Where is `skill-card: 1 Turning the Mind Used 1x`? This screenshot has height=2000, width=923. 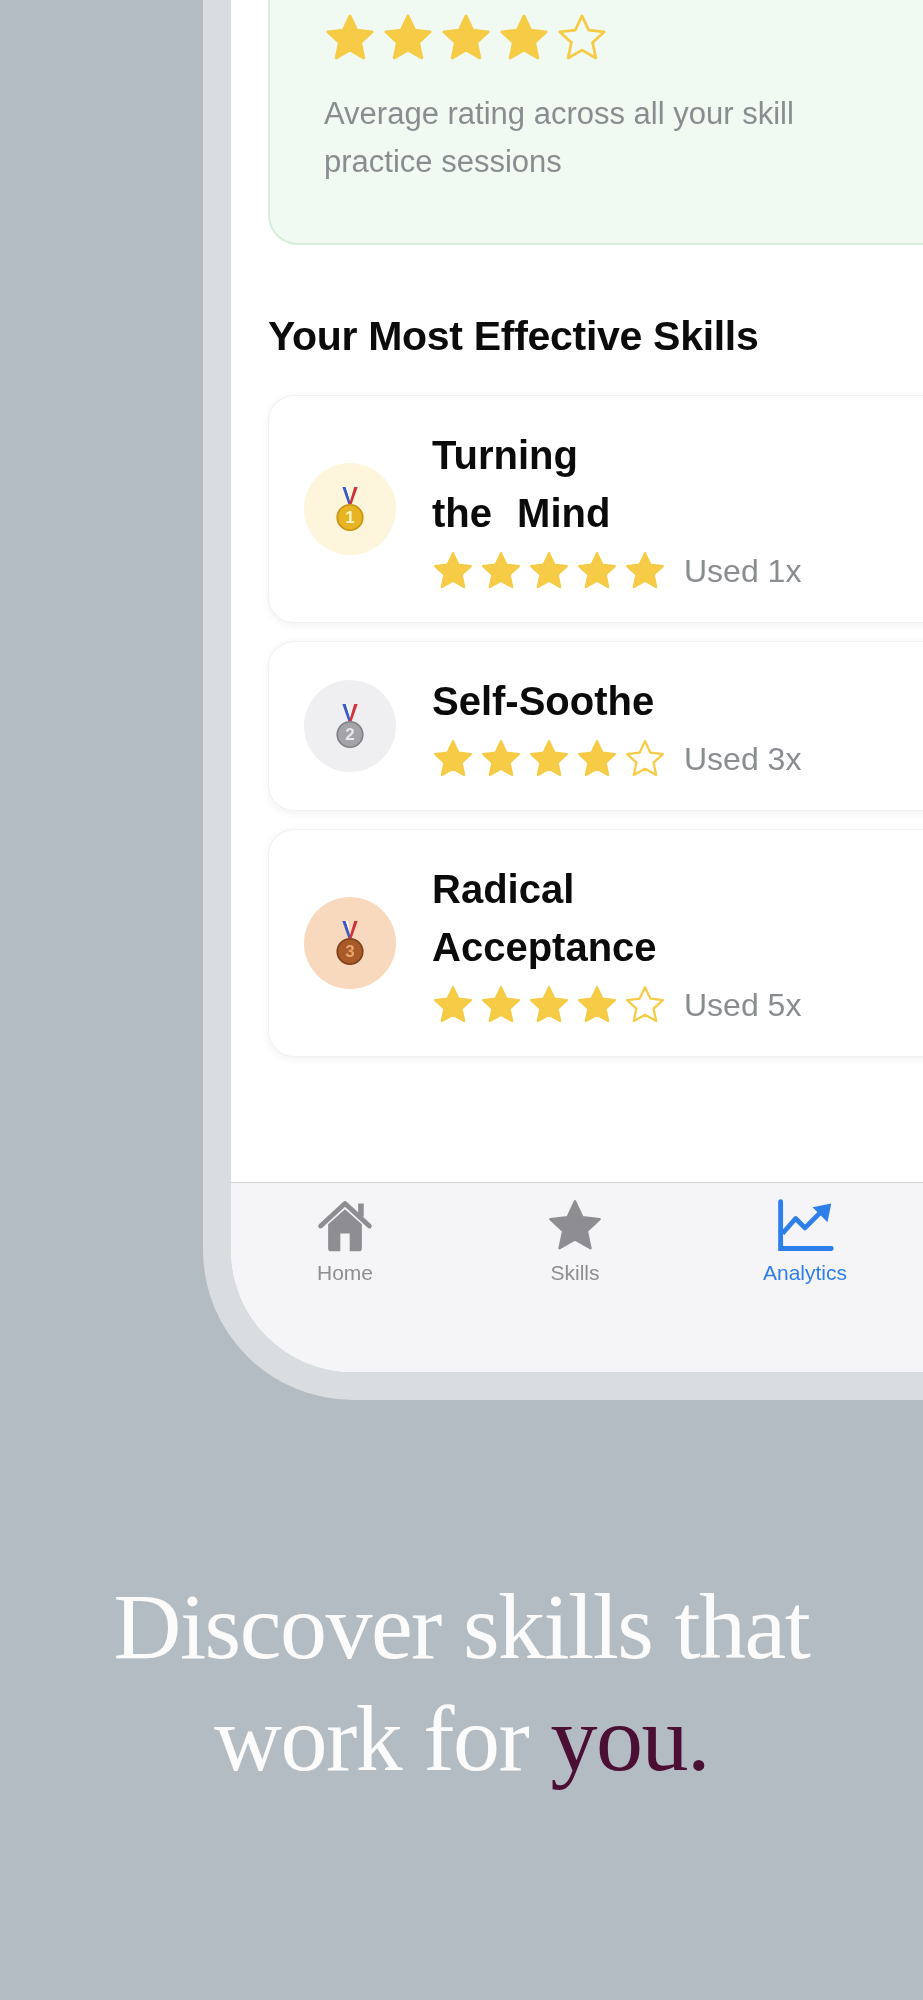
skill-card: 1 Turning the Mind Used 1x is located at coordinates (595, 509).